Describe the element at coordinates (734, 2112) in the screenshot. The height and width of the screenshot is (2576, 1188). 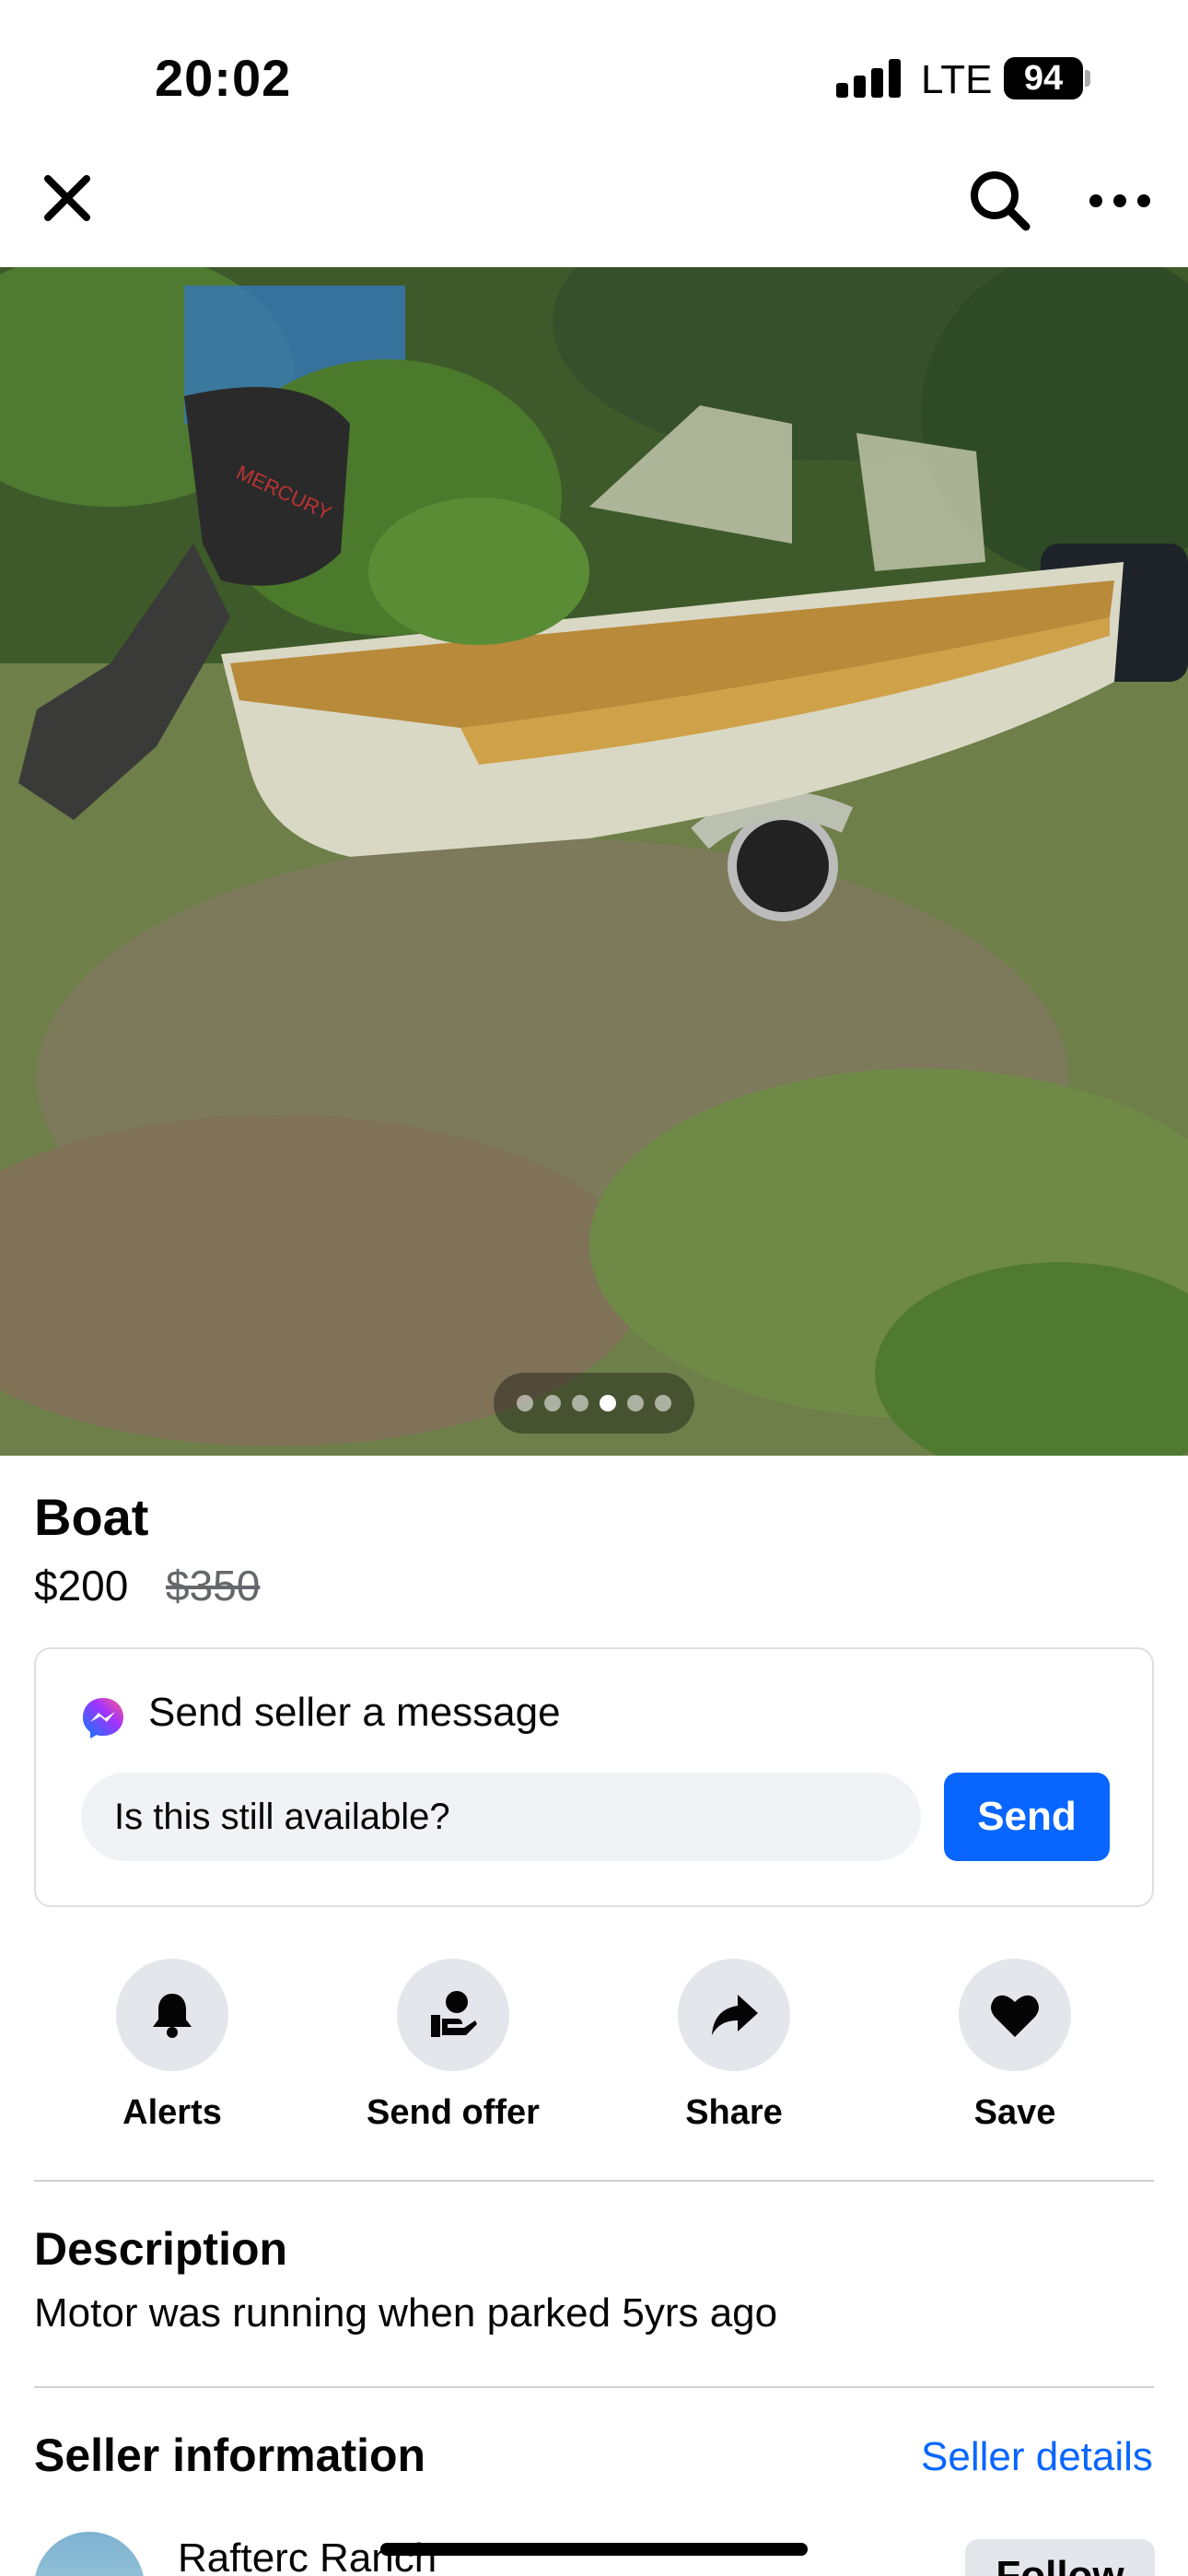
I see `share-label: Share` at that location.